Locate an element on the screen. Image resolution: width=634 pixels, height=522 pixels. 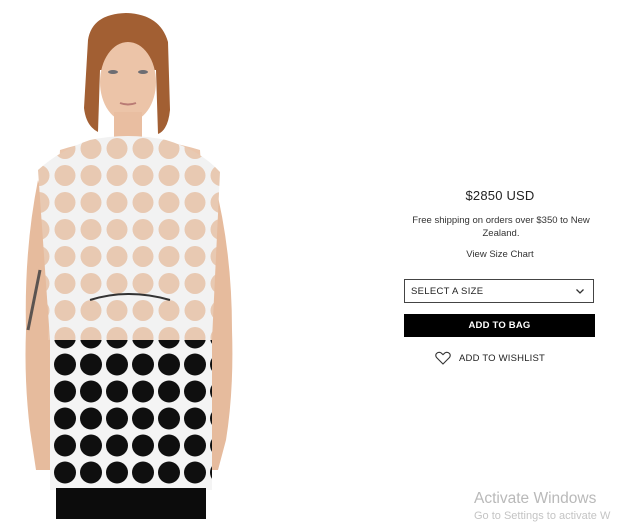
product-price: $2850 USD is located at coordinates (500, 195).